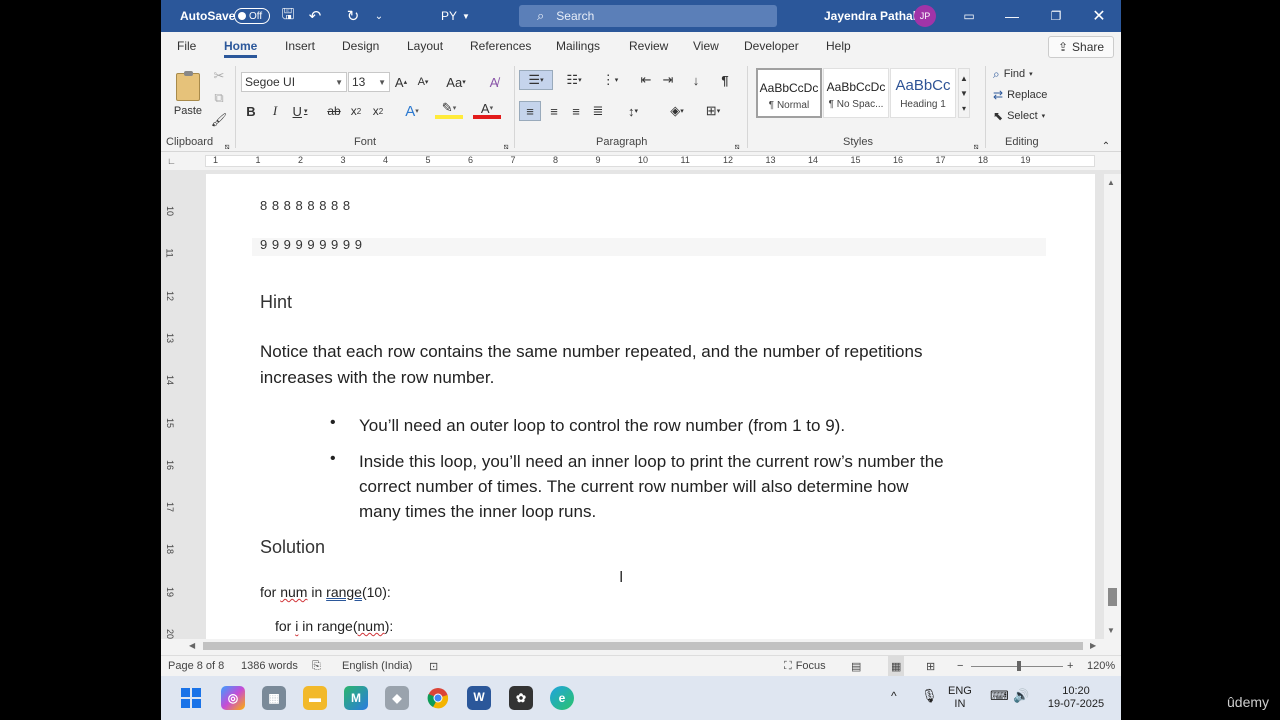 The height and width of the screenshot is (720, 1280). What do you see at coordinates (356, 111) in the screenshot?
I see `subscript-icon: x2` at bounding box center [356, 111].